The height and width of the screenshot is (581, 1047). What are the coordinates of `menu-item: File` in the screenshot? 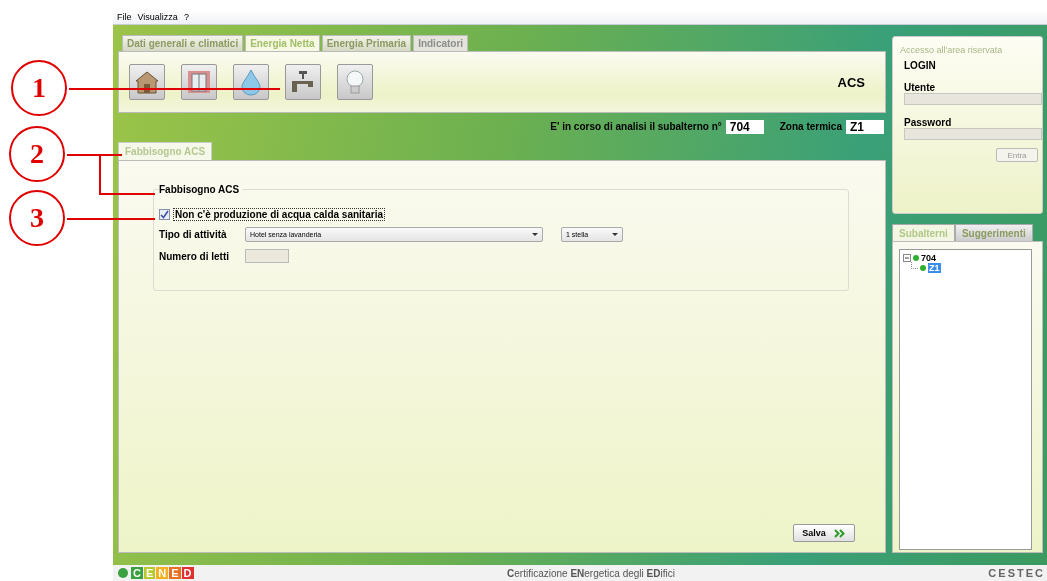 It's located at (124, 17).